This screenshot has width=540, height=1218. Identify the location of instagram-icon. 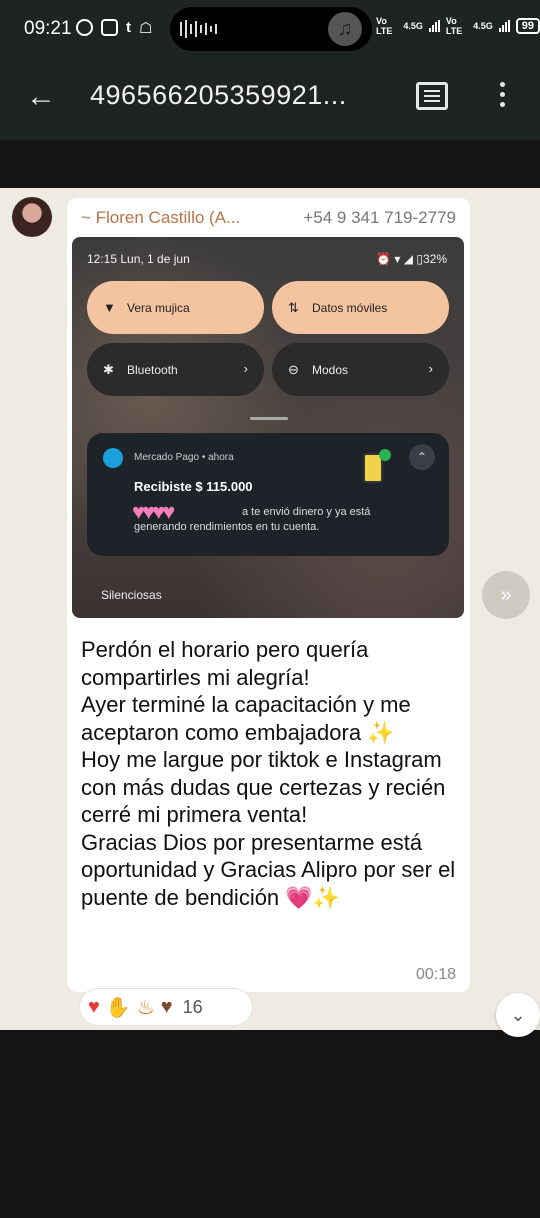
(109, 27).